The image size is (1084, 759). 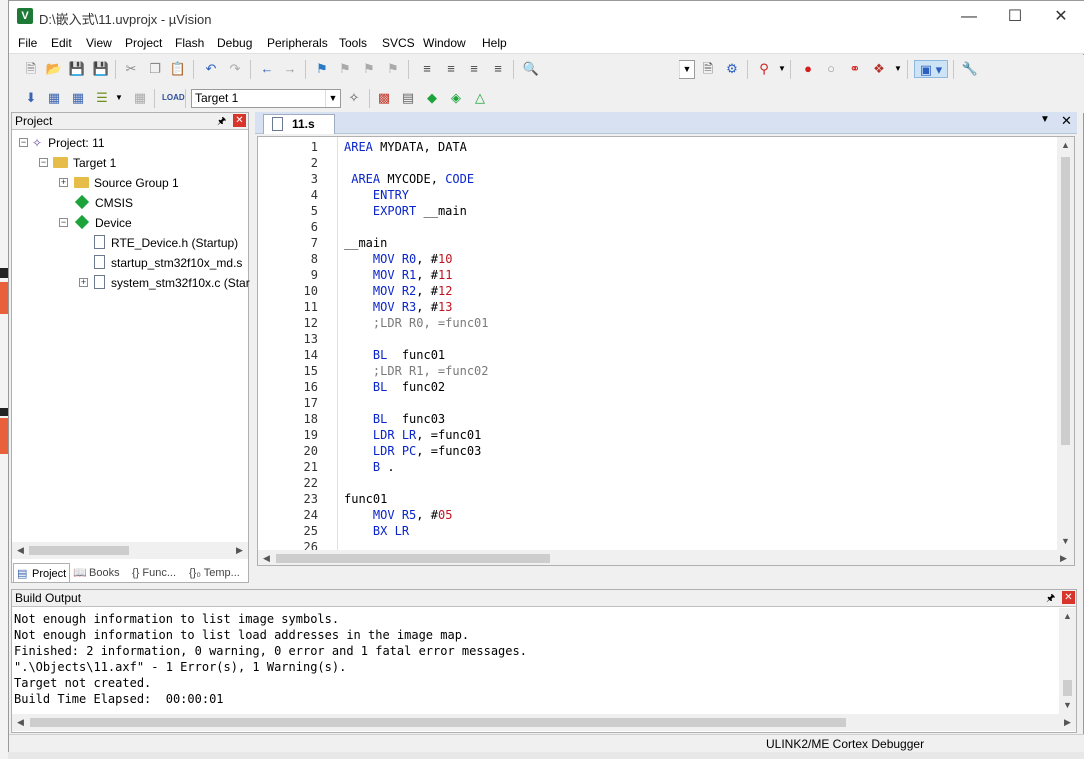 What do you see at coordinates (99, 43) in the screenshot?
I see `menu-view: View` at bounding box center [99, 43].